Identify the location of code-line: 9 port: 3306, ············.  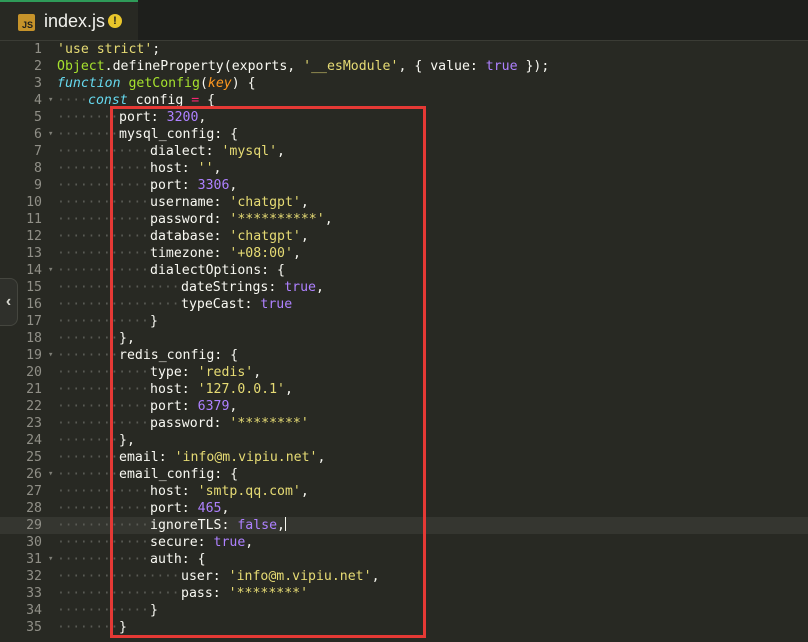
(404, 185).